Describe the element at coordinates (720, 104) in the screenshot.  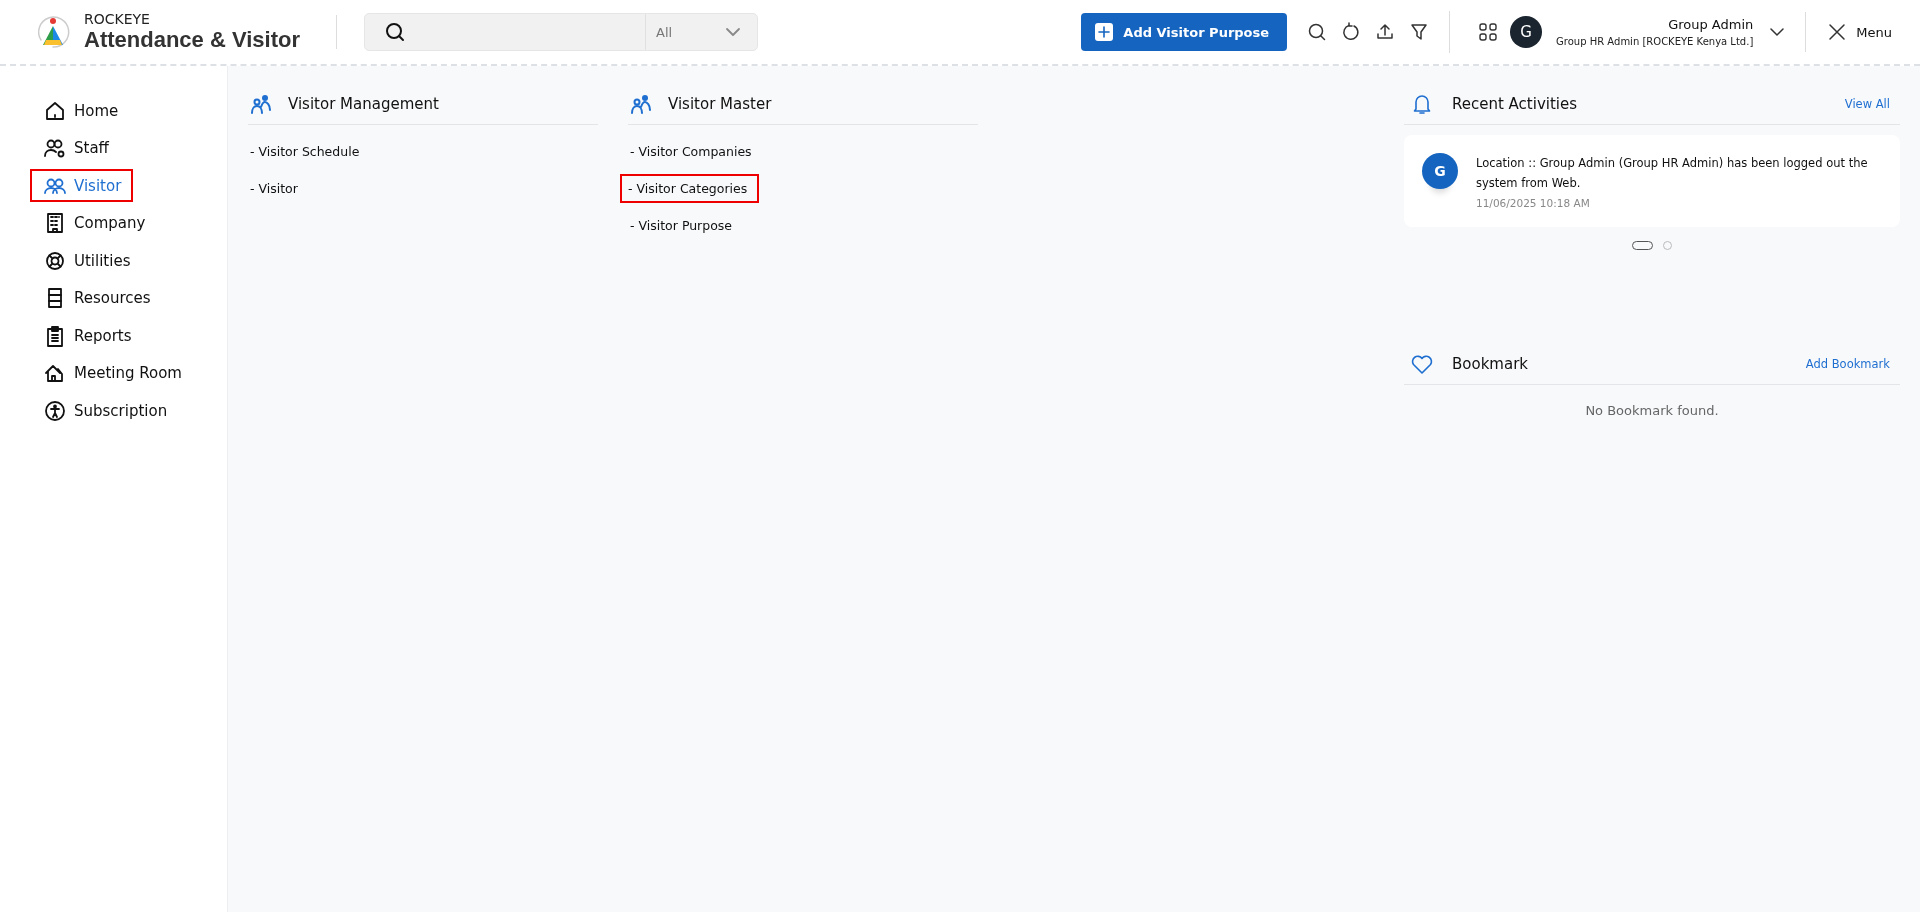
I see `section-title: Visitor Master` at that location.